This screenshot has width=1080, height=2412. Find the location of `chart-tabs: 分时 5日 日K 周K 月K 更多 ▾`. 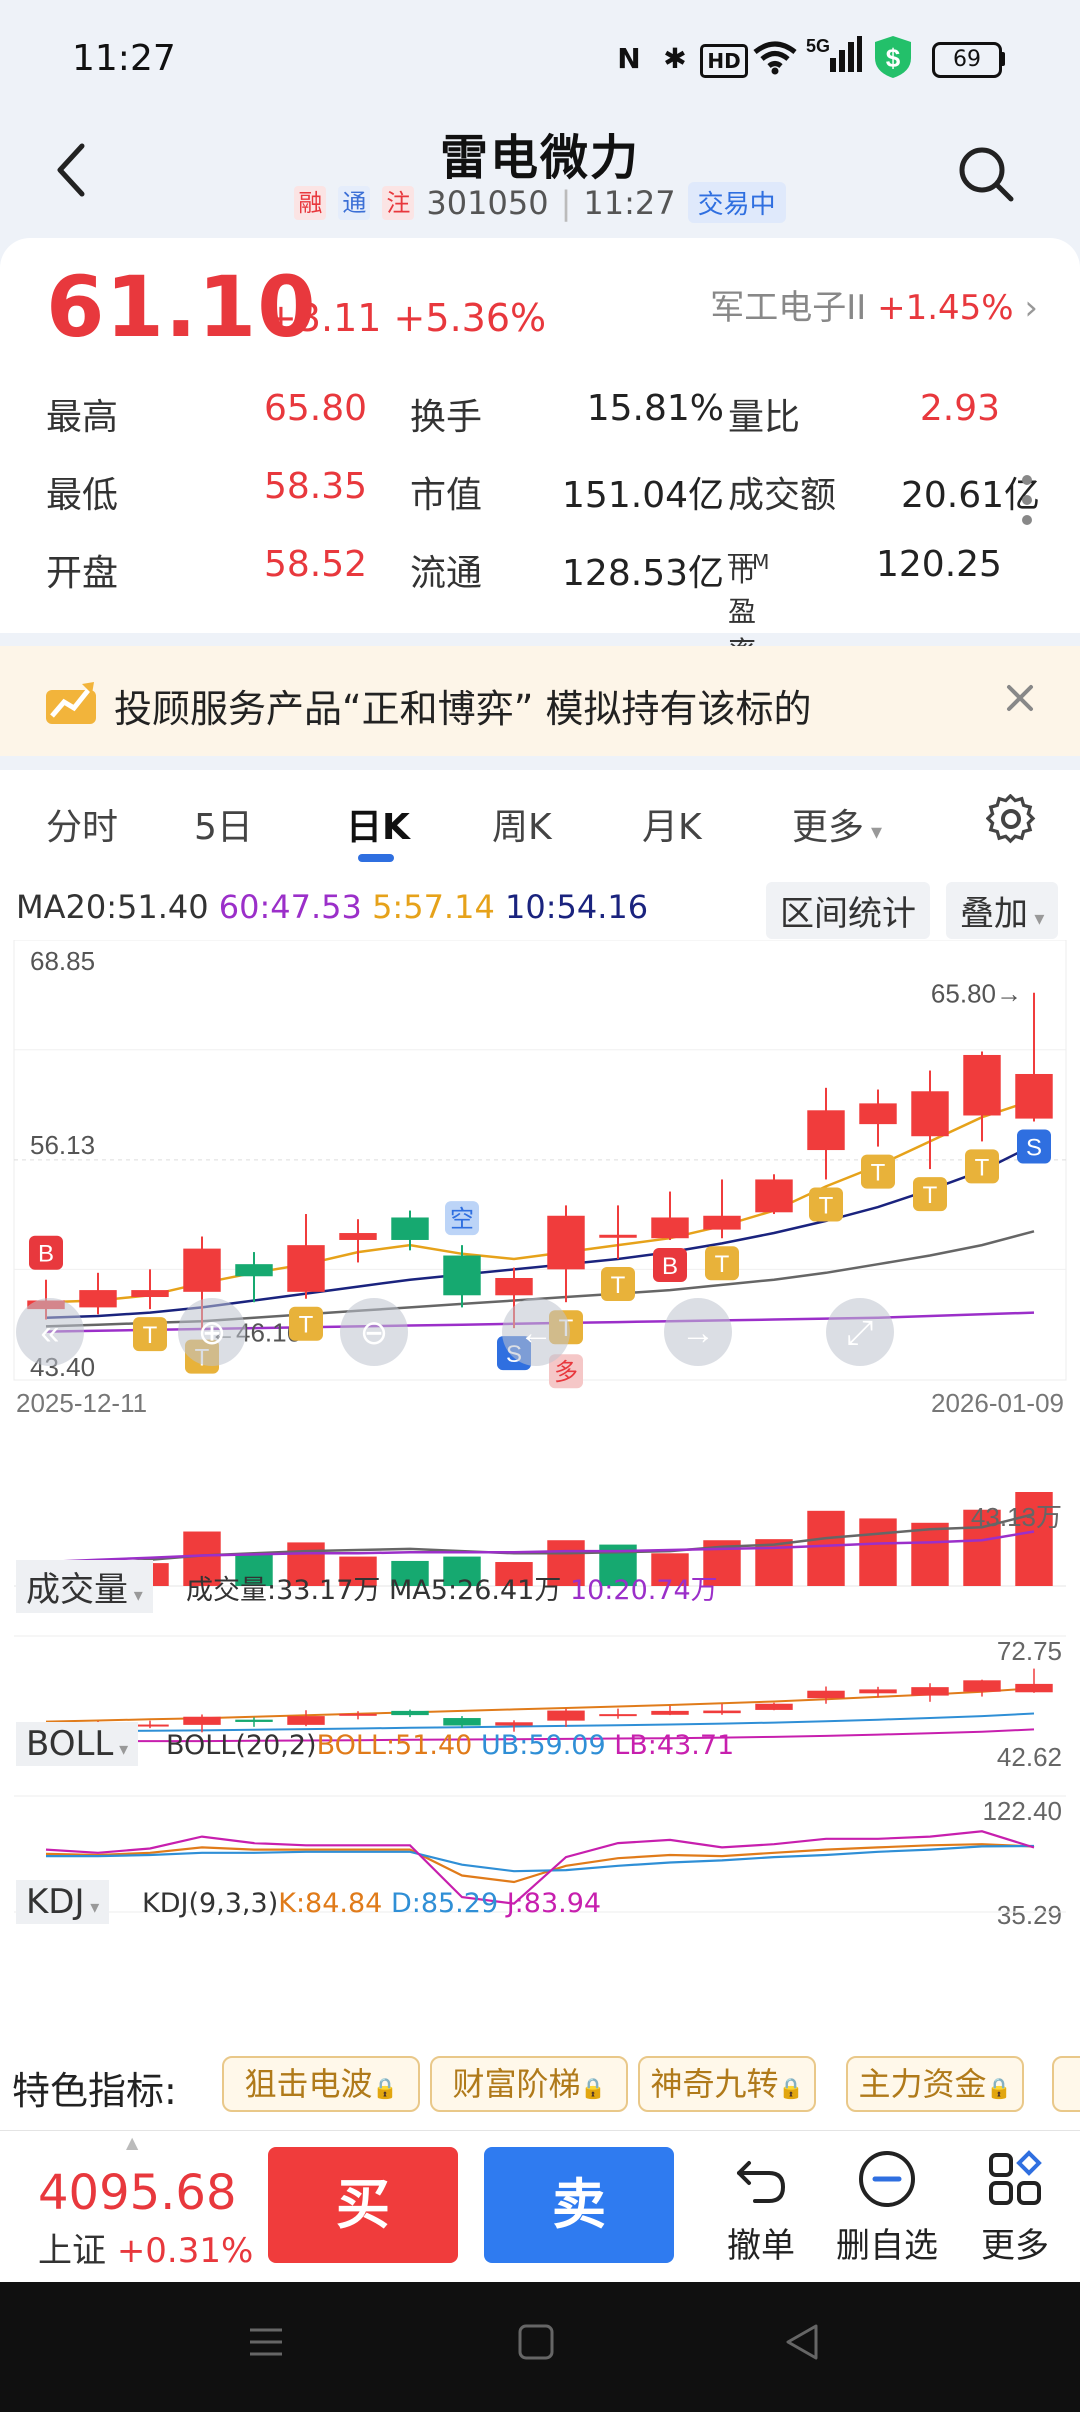

chart-tabs: 分时 5日 日K 周K 月K 更多 ▾ is located at coordinates (540, 820).